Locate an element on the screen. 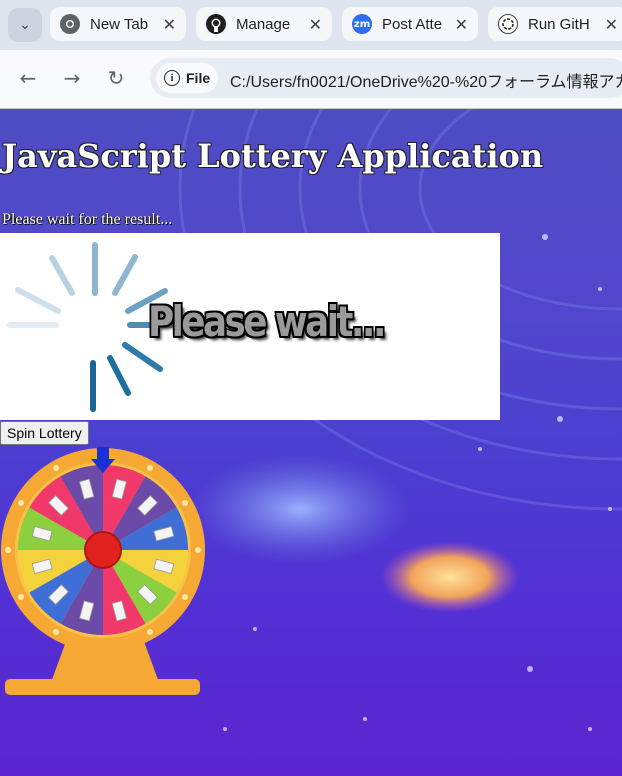 This screenshot has width=622, height=776. tab-title: Manage is located at coordinates (263, 24).